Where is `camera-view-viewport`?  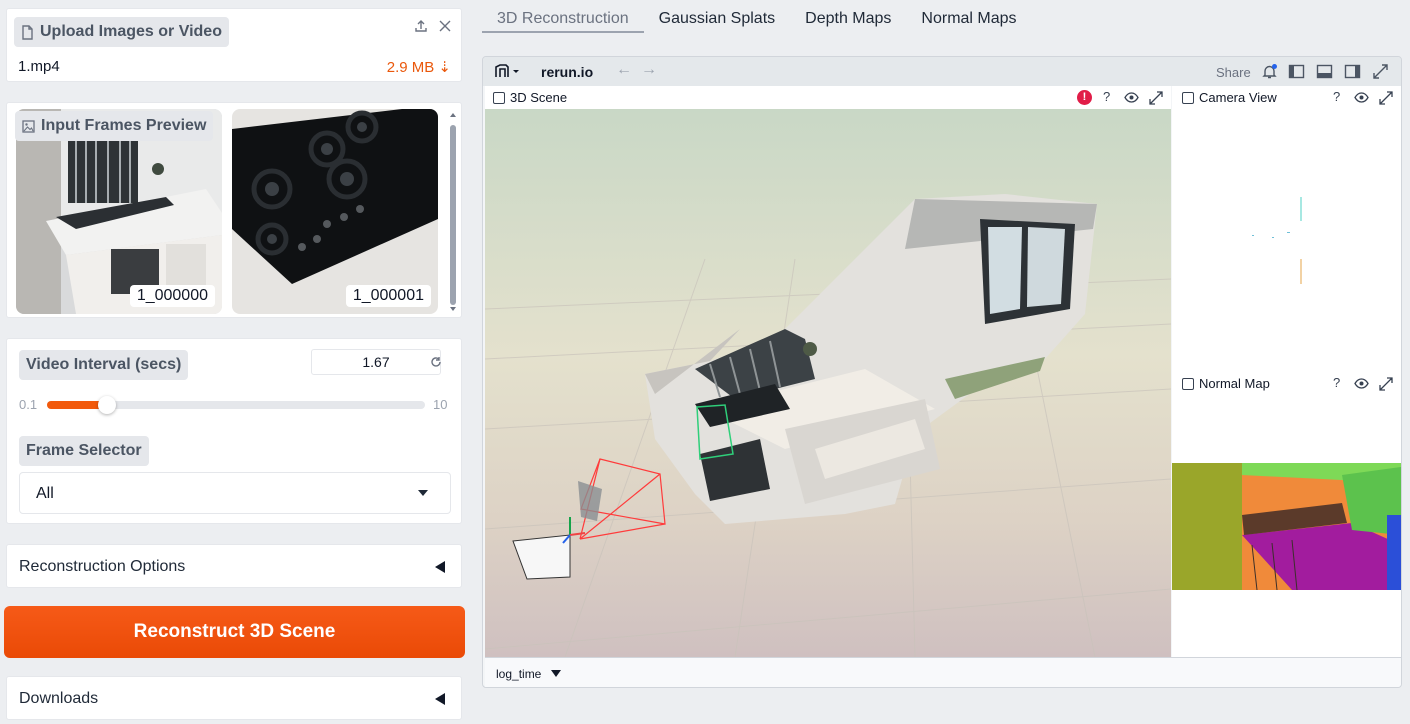 camera-view-viewport is located at coordinates (1286, 240).